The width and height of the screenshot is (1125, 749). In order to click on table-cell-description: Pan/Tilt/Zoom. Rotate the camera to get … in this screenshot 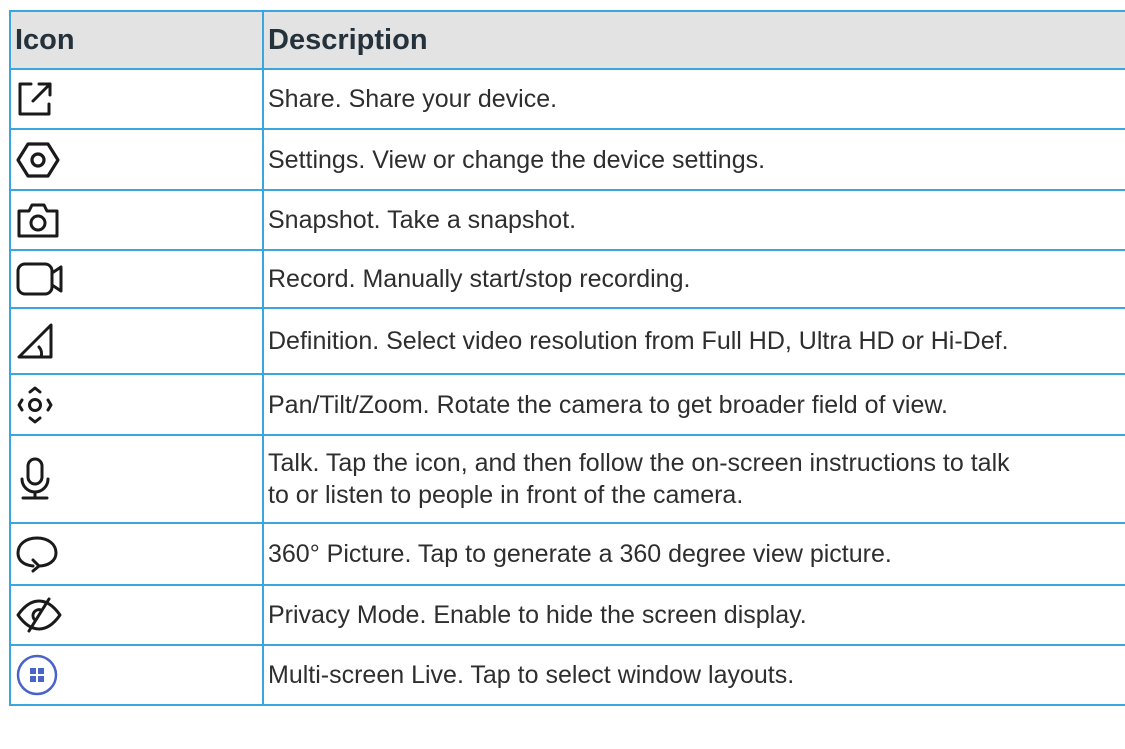, I will do `click(693, 404)`.